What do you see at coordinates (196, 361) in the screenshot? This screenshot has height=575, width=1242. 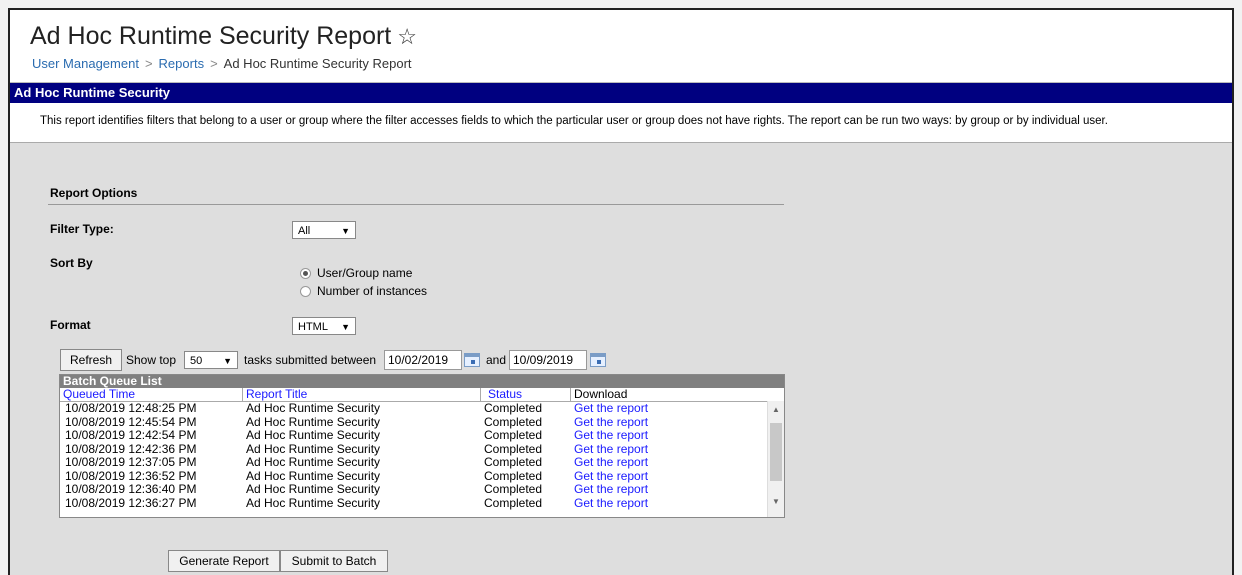 I see `show-top-value: 50` at bounding box center [196, 361].